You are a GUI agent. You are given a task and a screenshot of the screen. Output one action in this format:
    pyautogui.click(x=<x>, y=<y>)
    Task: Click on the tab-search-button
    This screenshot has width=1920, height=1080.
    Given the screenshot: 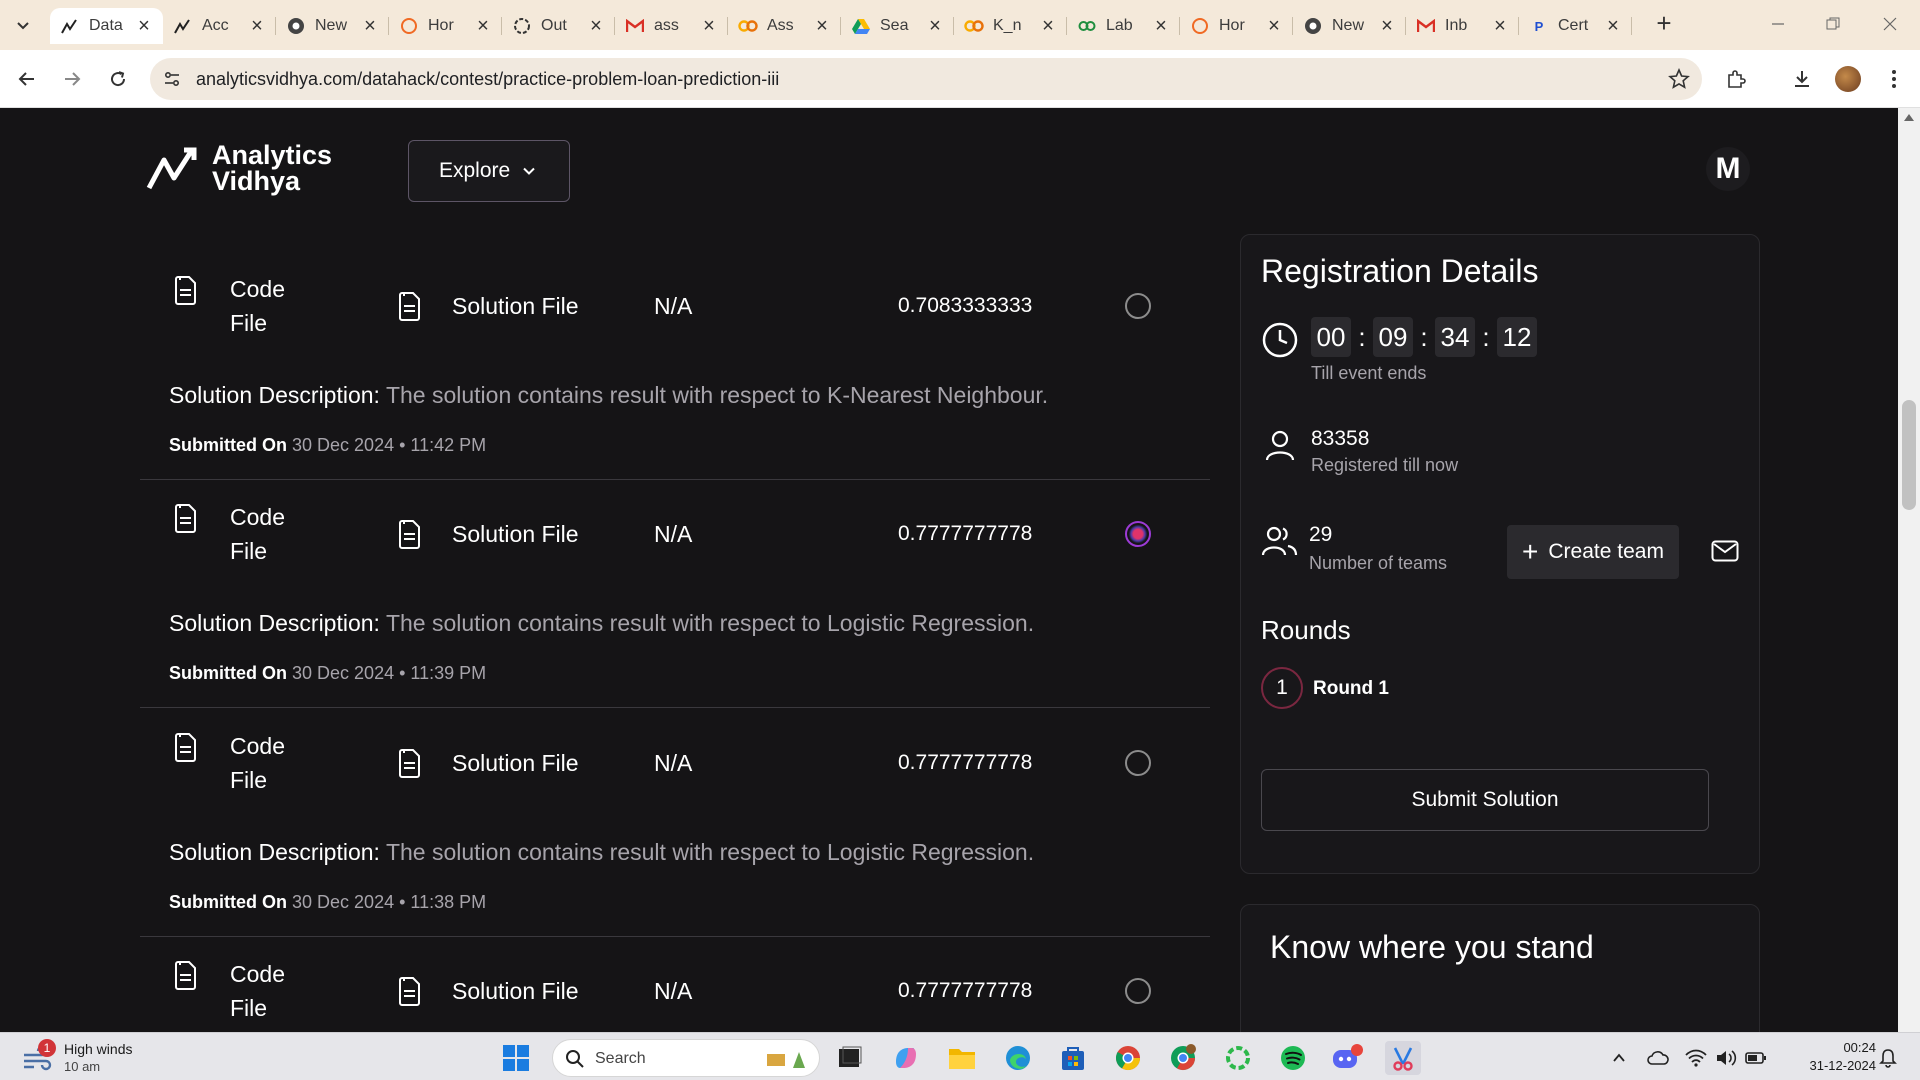 What is the action you would take?
    pyautogui.click(x=23, y=25)
    